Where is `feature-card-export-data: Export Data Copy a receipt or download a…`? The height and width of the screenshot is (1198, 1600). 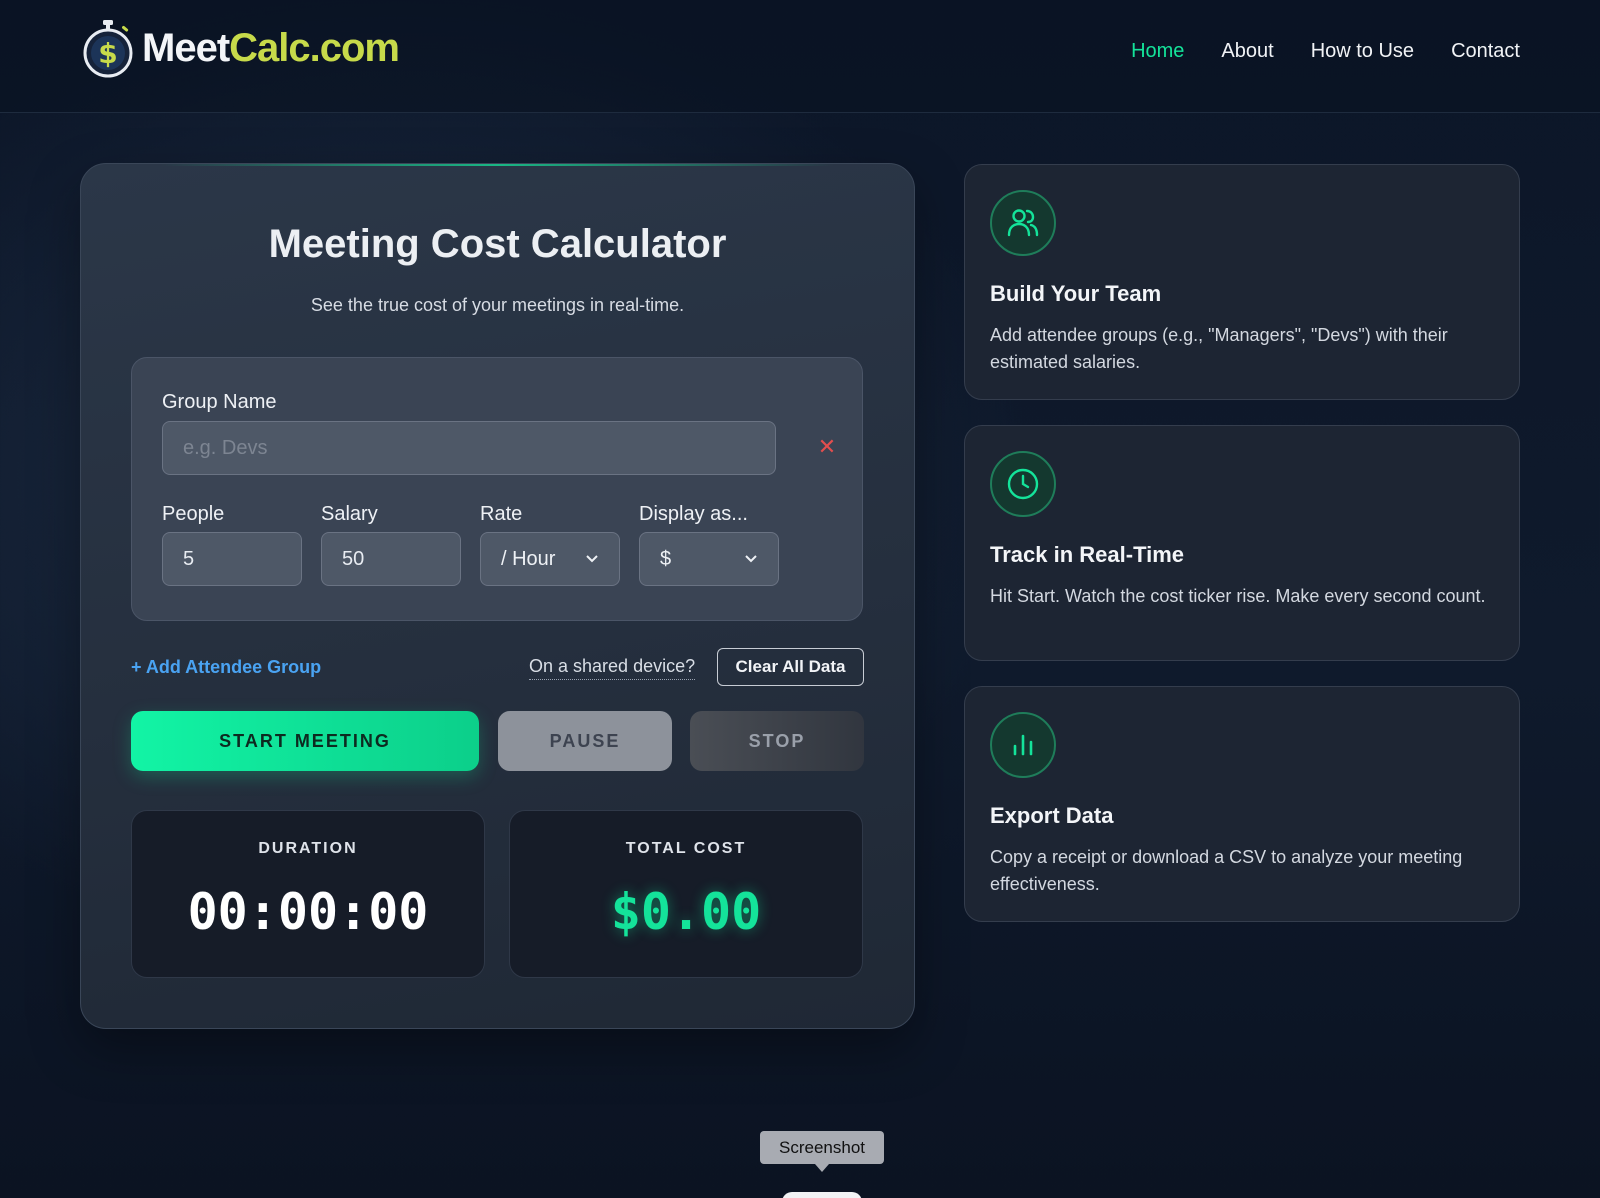 feature-card-export-data: Export Data Copy a receipt or download a… is located at coordinates (1242, 804).